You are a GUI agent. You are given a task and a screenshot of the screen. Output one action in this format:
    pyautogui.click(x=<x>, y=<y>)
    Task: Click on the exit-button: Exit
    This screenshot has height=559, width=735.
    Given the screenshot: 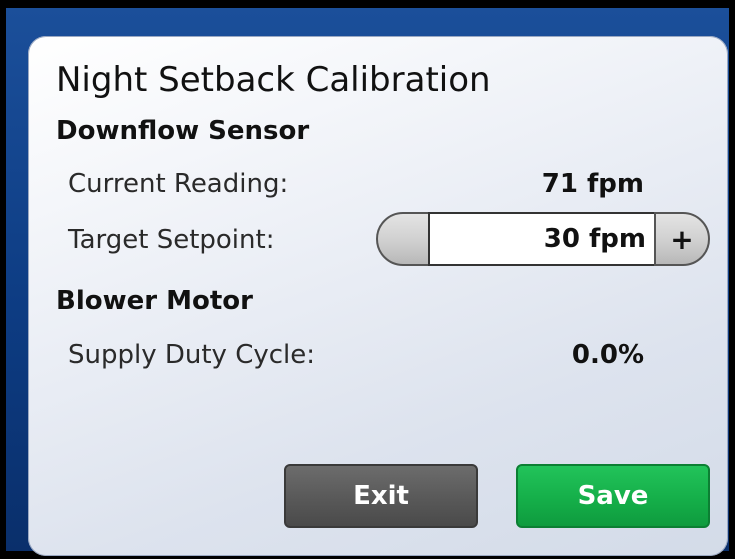 What is the action you would take?
    pyautogui.click(x=381, y=496)
    